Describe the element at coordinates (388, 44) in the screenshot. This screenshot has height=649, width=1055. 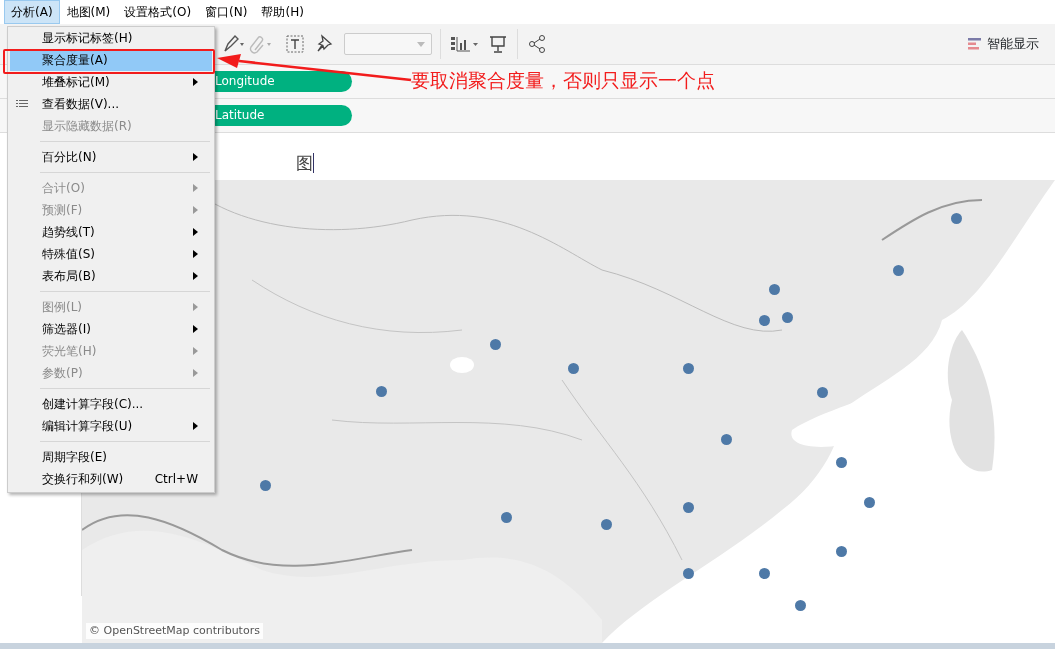
I see `dropdown-field` at that location.